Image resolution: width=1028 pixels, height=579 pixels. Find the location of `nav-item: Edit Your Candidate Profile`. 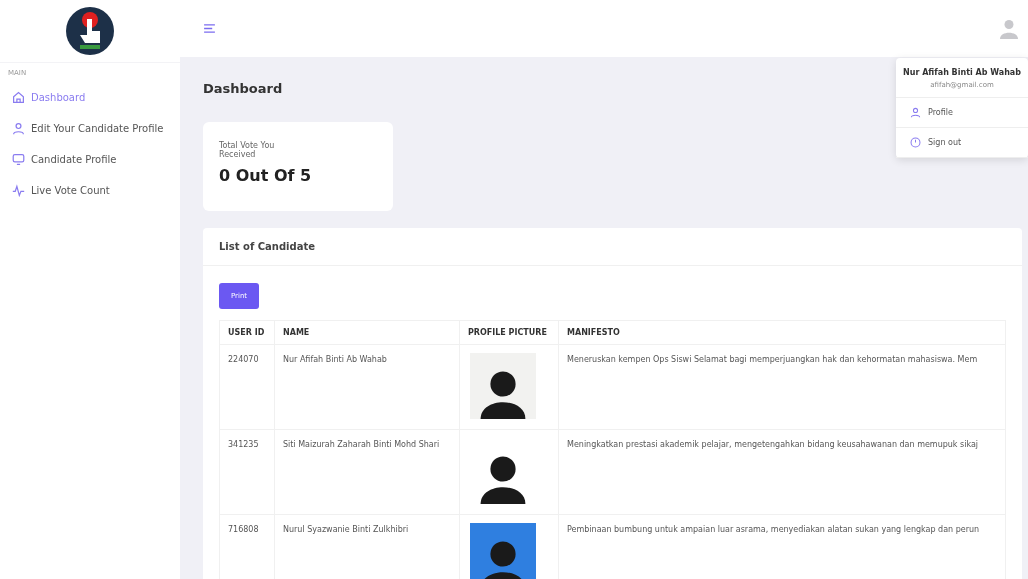

nav-item: Edit Your Candidate Profile is located at coordinates (90, 129).